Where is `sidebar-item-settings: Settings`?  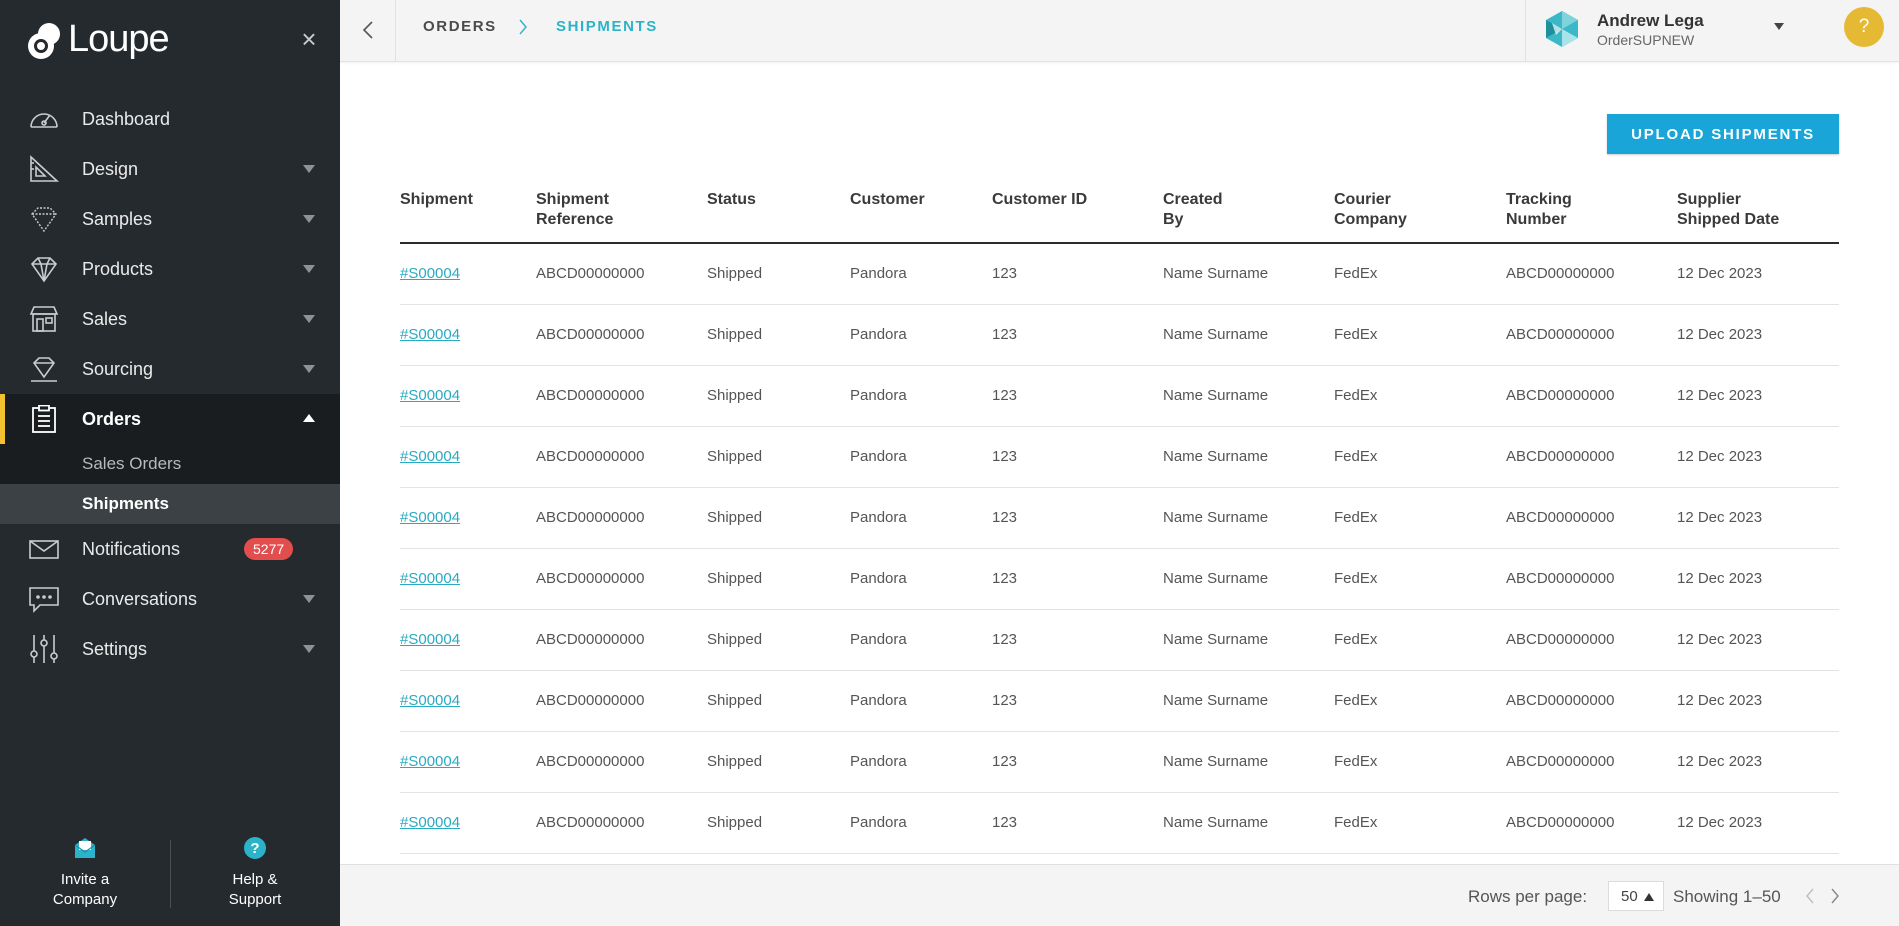
sidebar-item-settings: Settings is located at coordinates (170, 649).